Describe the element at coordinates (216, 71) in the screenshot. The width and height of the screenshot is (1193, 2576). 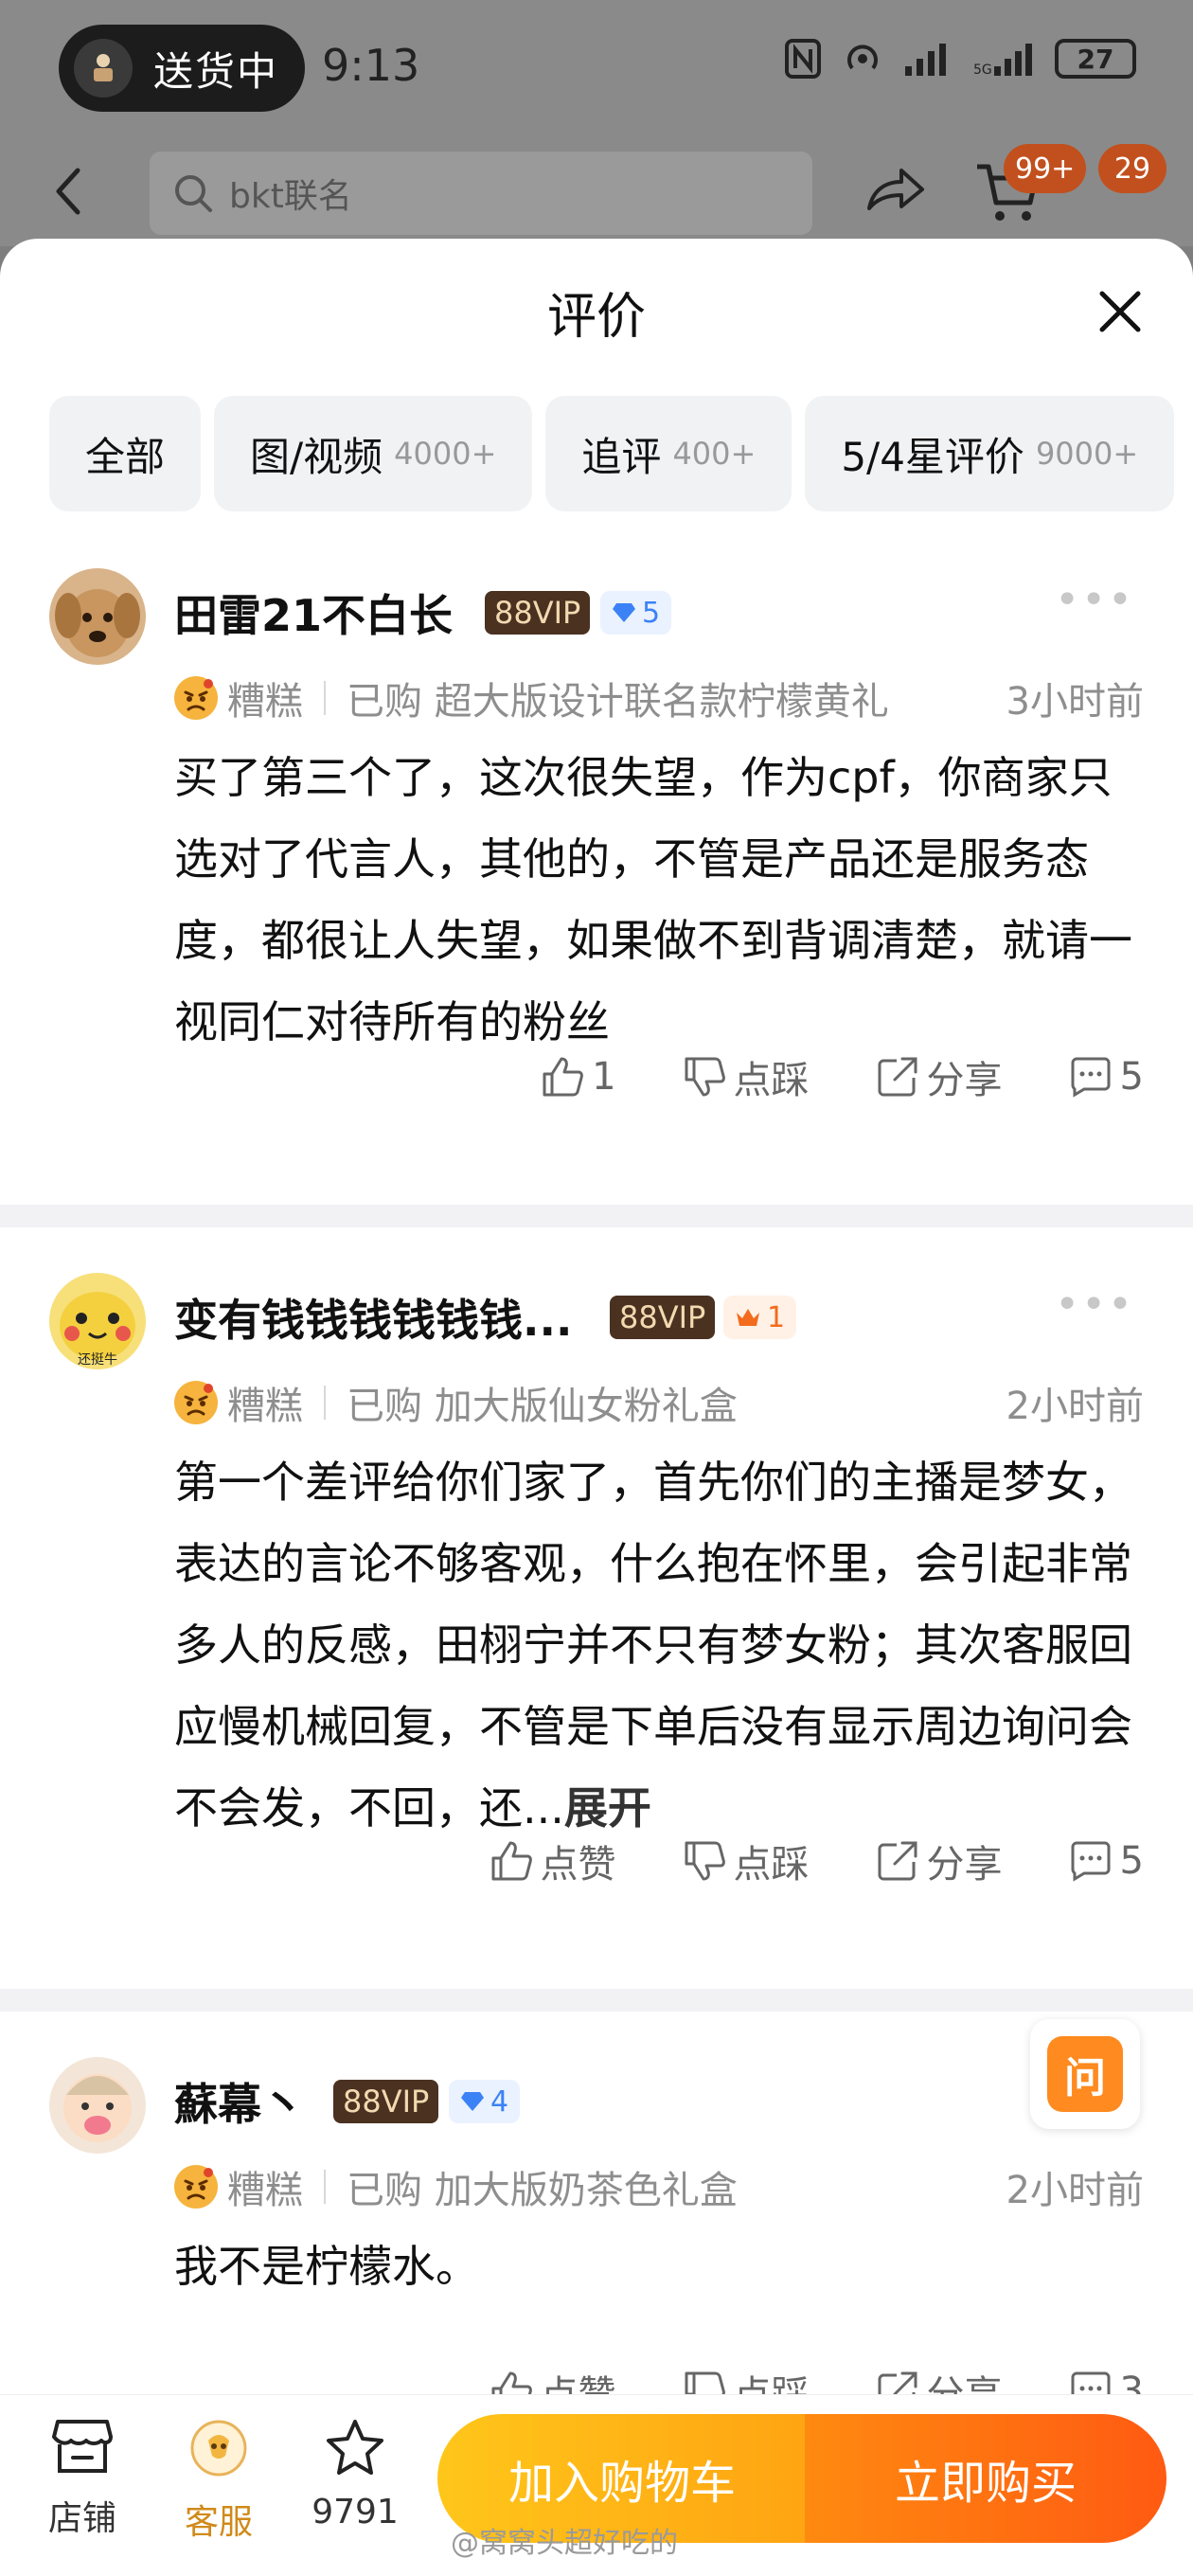
I see `delivery-label: 送货中` at that location.